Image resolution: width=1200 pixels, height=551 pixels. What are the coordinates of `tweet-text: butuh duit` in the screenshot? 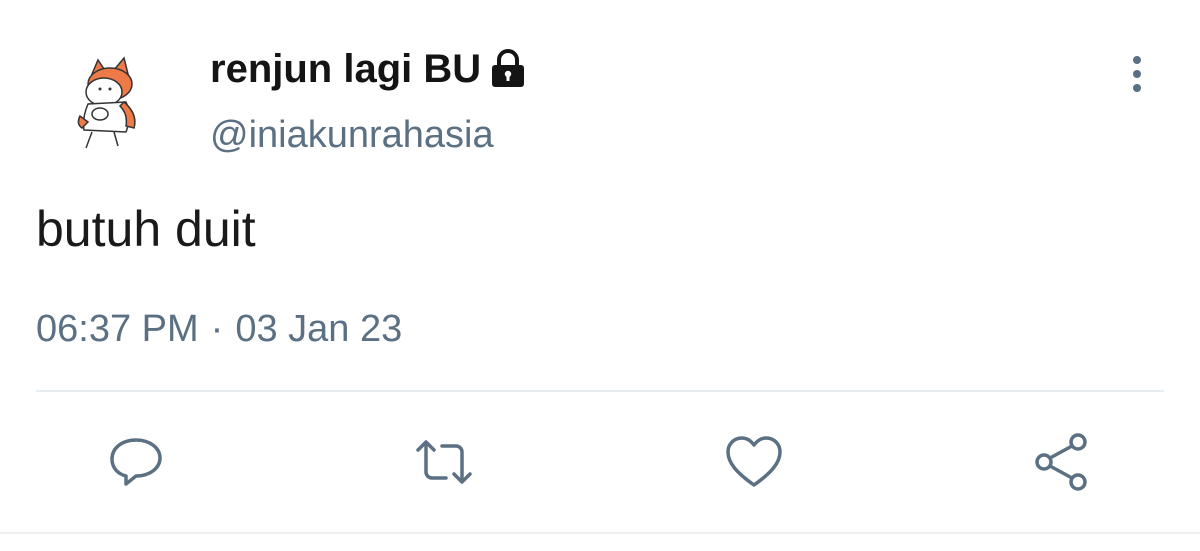 It's located at (146, 229).